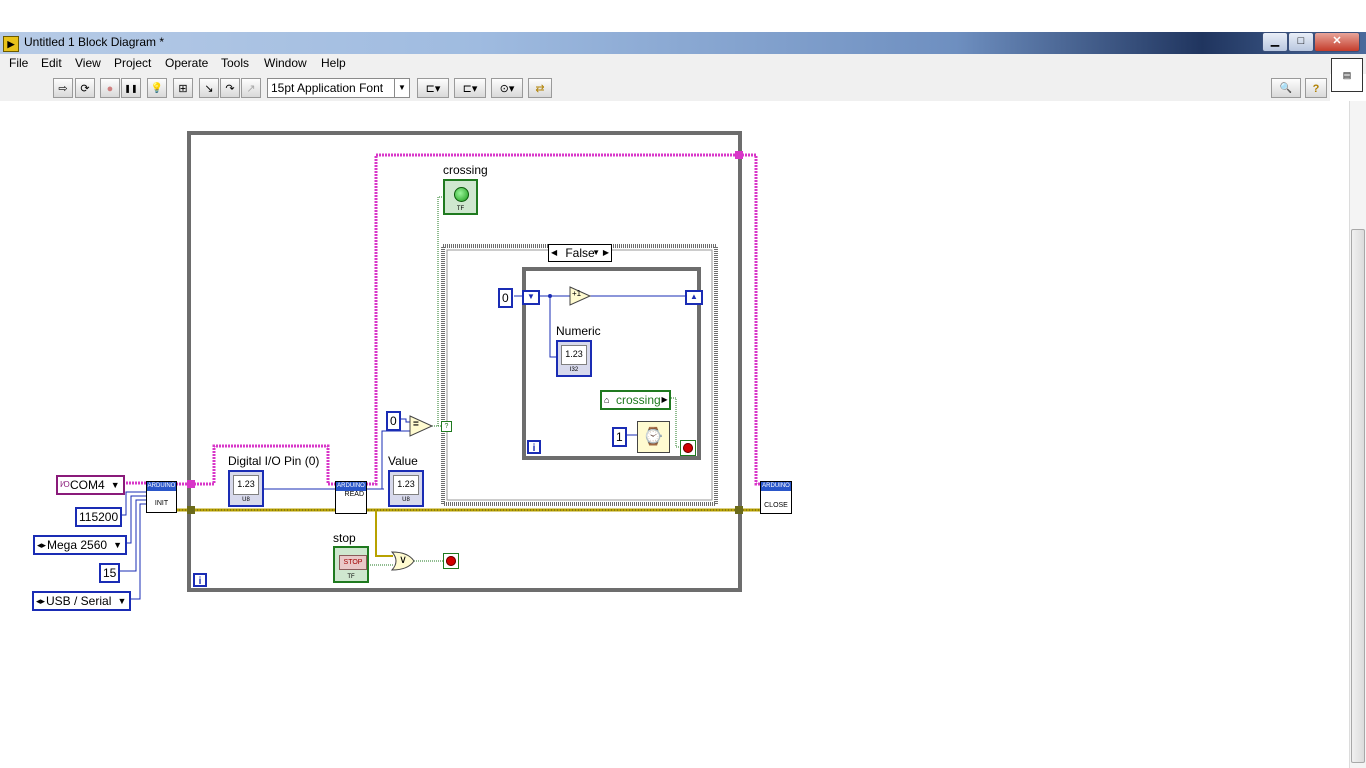 Image resolution: width=1366 pixels, height=768 pixels. I want to click on scrollbar-thumb, so click(1358, 496).